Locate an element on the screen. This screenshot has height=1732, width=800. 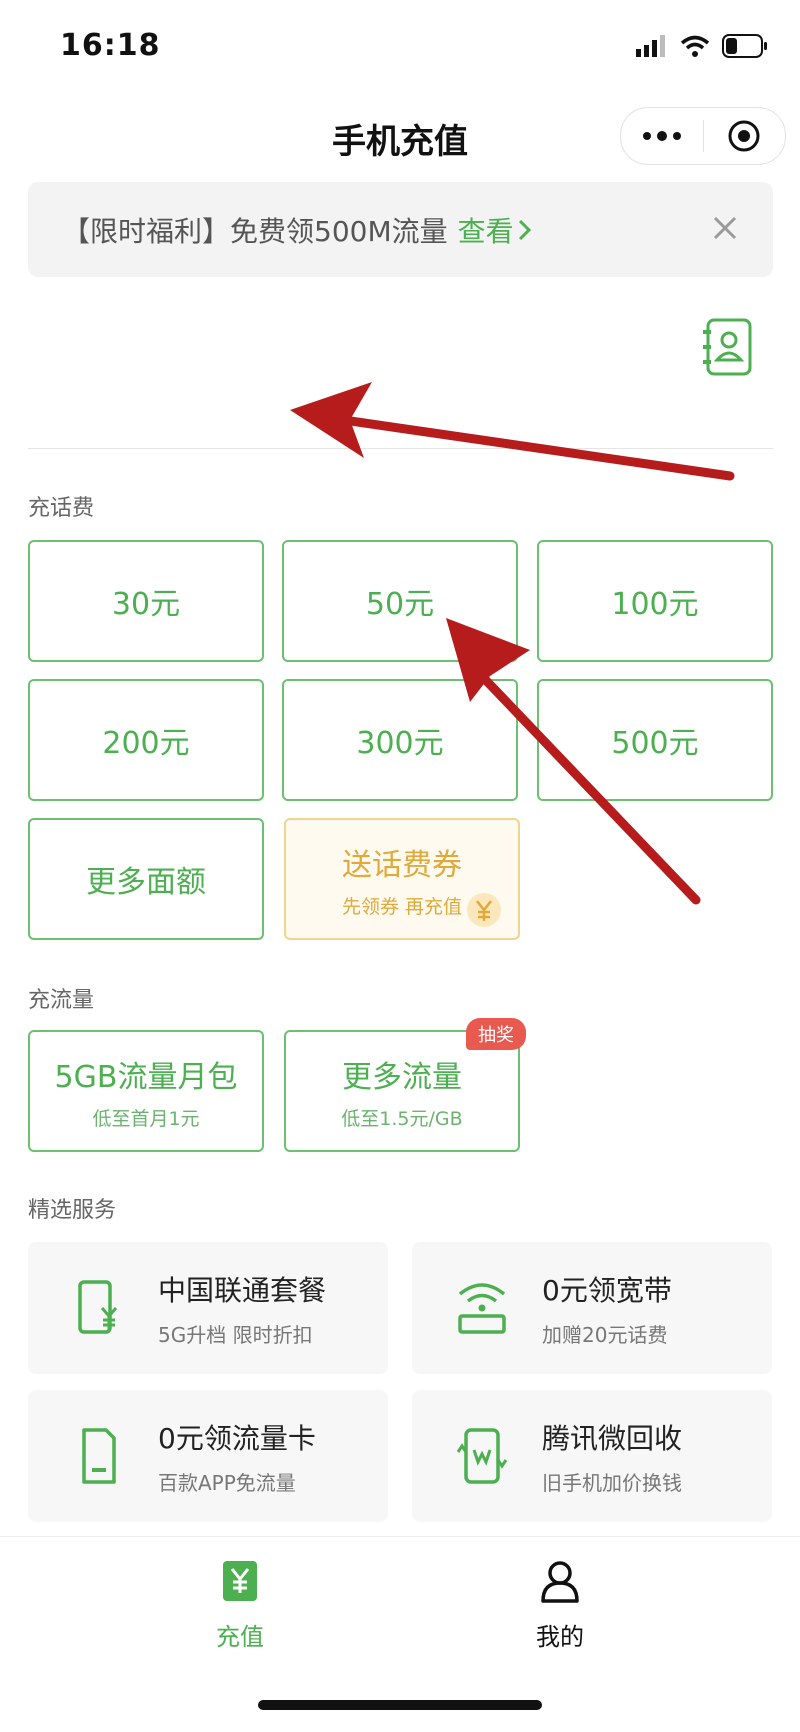
wifi-icon is located at coordinates (695, 46).